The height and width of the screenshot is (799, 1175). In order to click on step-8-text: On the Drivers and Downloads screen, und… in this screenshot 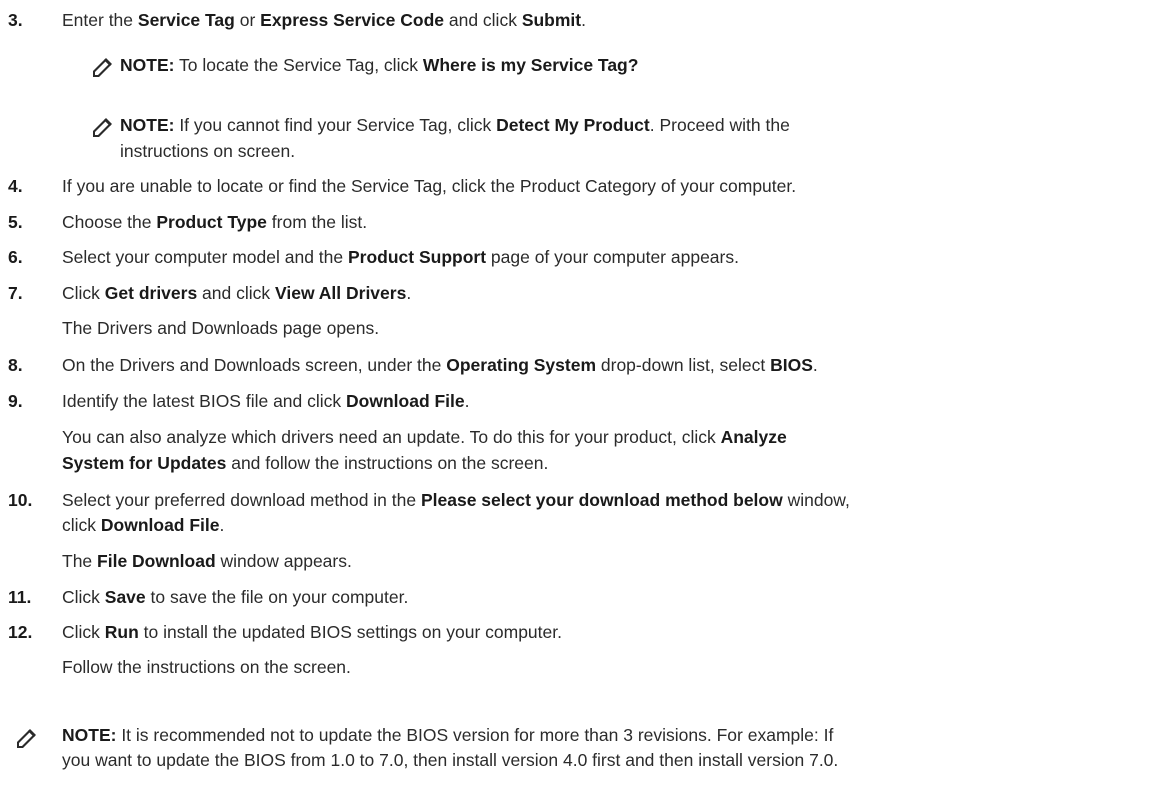, I will do `click(440, 365)`.